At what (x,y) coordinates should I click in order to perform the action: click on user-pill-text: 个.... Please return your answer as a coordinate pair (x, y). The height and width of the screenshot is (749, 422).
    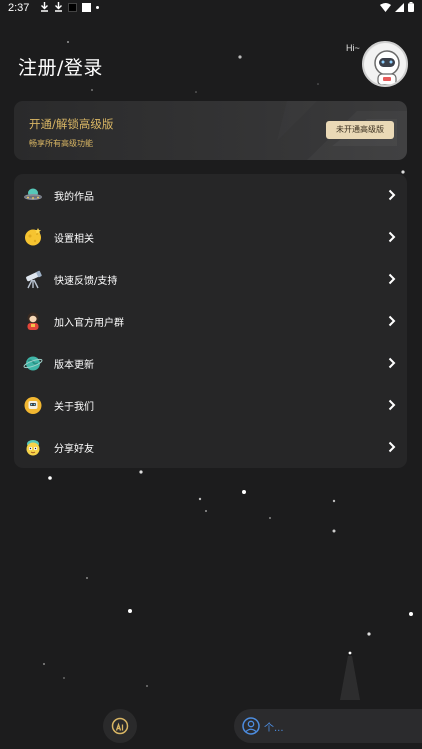
    Looking at the image, I should click on (274, 728).